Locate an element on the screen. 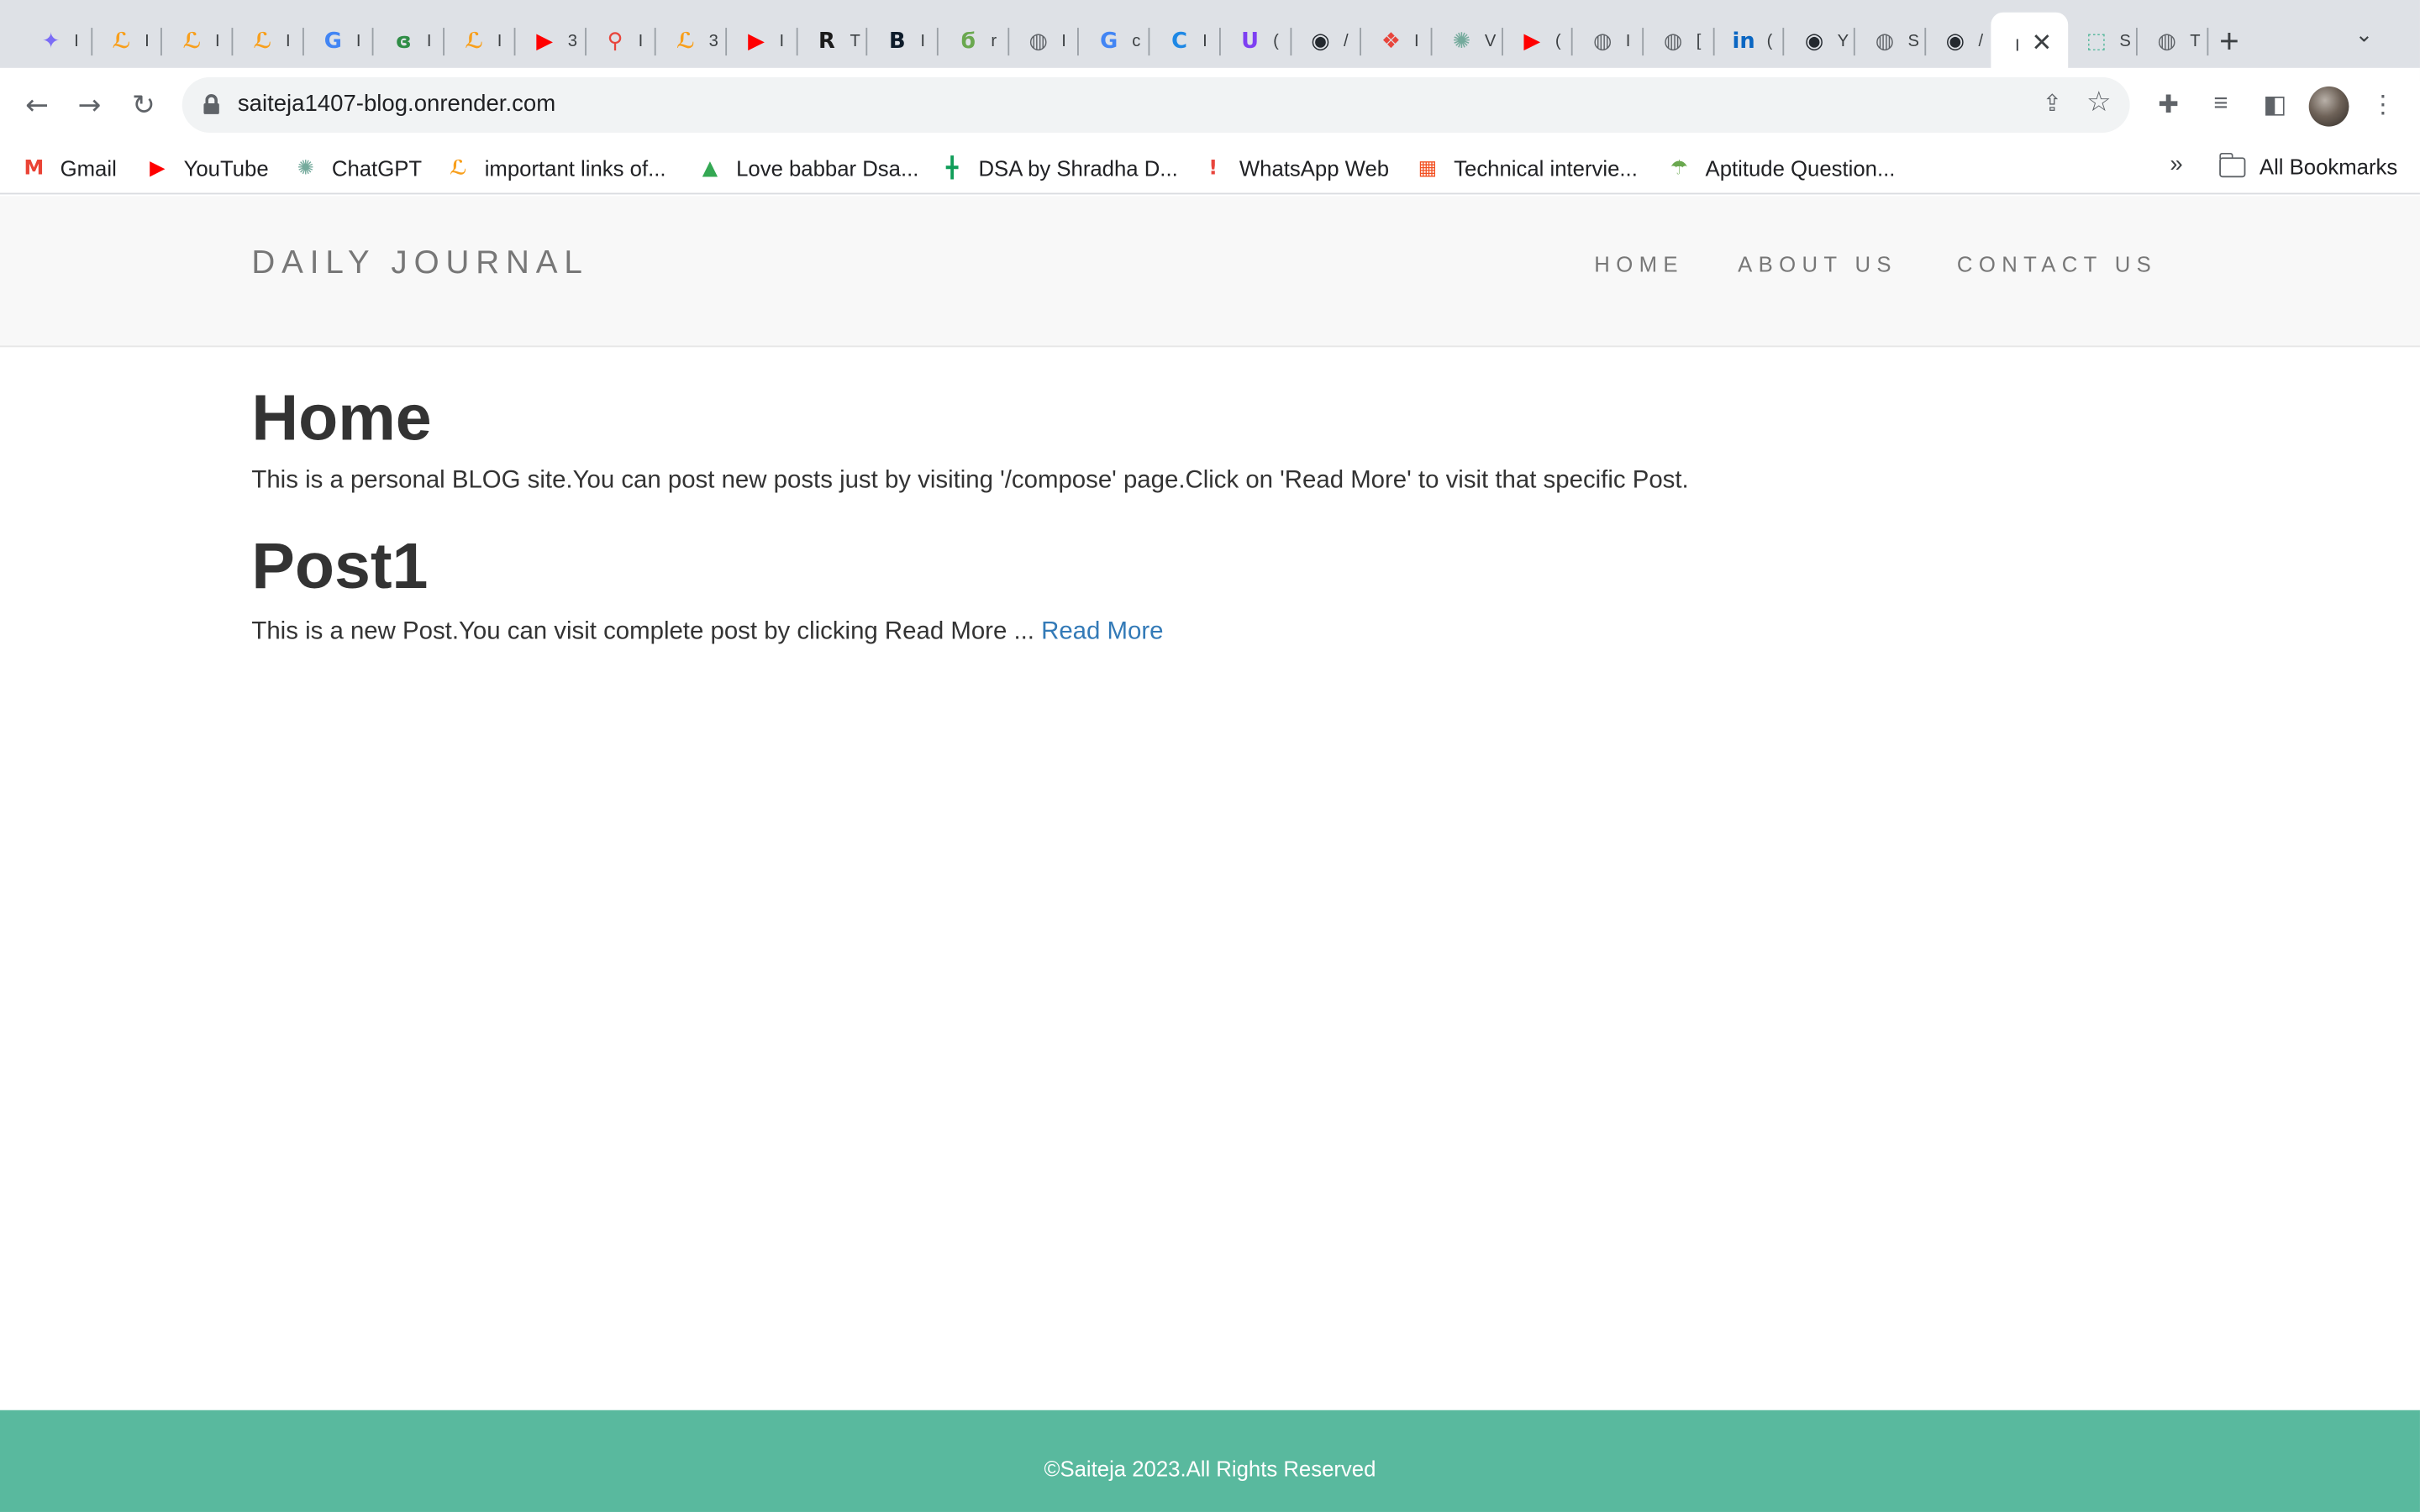 The height and width of the screenshot is (1512, 2420). tab-title: S is located at coordinates (1913, 41).